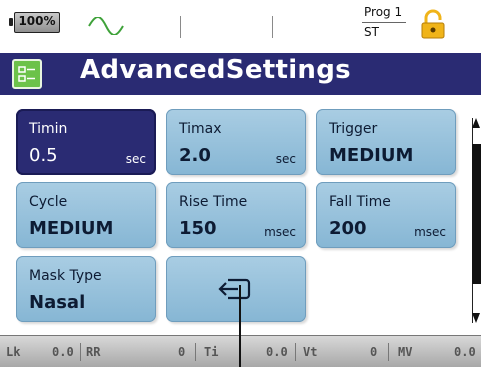 Image resolution: width=481 pixels, height=367 pixels. I want to click on wave-icon, so click(106, 26).